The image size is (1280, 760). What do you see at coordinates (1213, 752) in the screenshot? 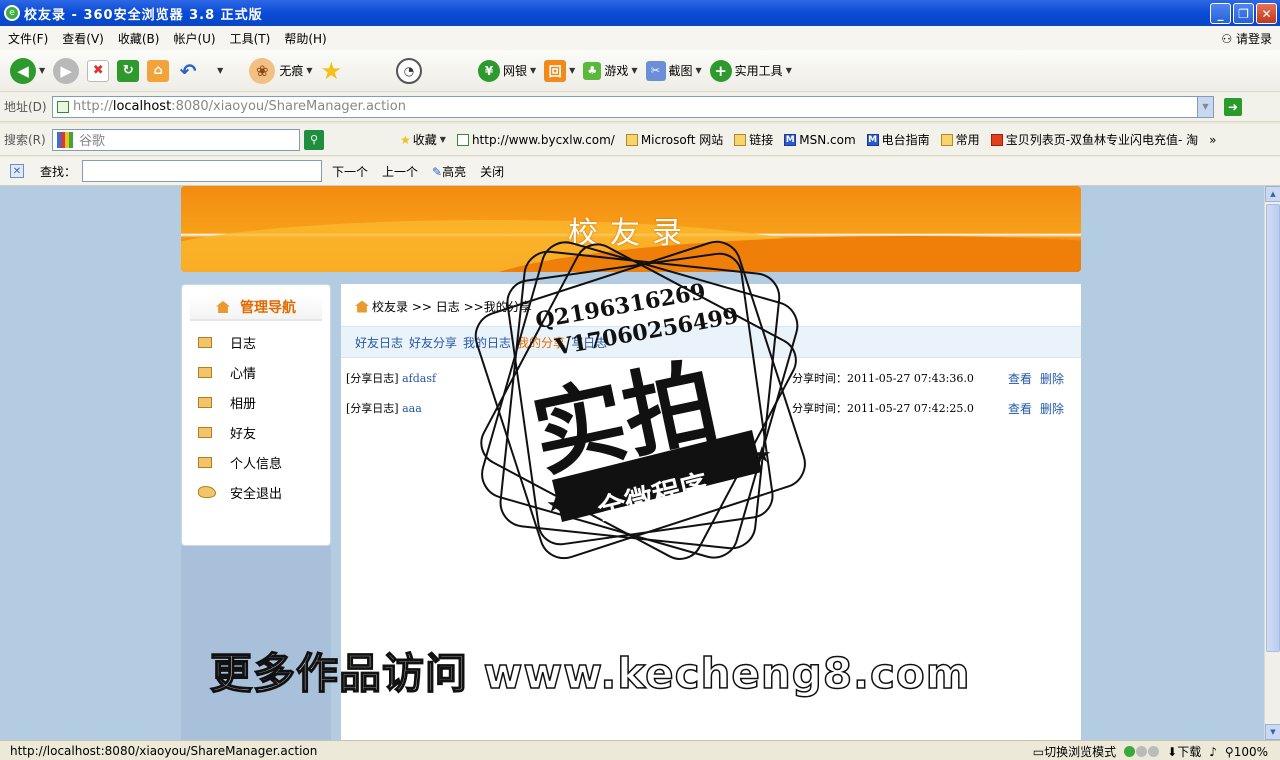
I see `speaker-icon: ♪` at bounding box center [1213, 752].